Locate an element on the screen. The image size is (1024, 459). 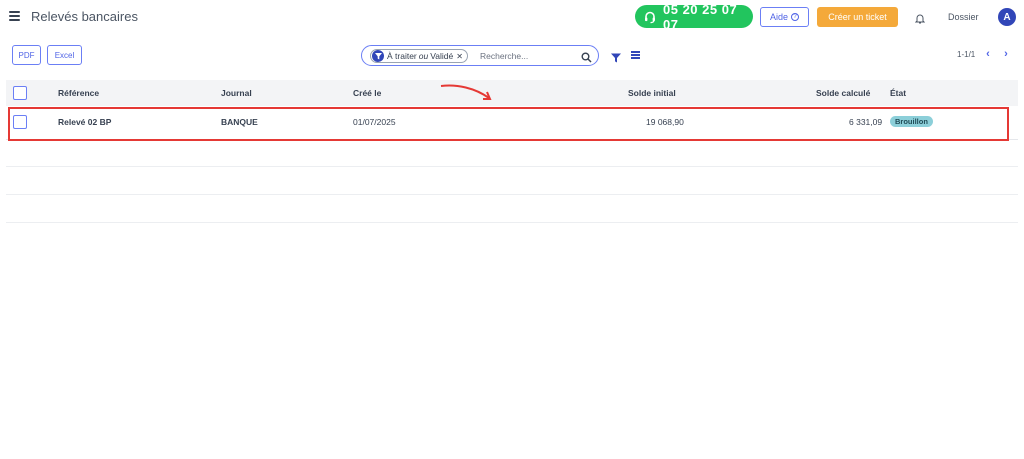
chevron-left-icon: ‹ is located at coordinates (988, 55).